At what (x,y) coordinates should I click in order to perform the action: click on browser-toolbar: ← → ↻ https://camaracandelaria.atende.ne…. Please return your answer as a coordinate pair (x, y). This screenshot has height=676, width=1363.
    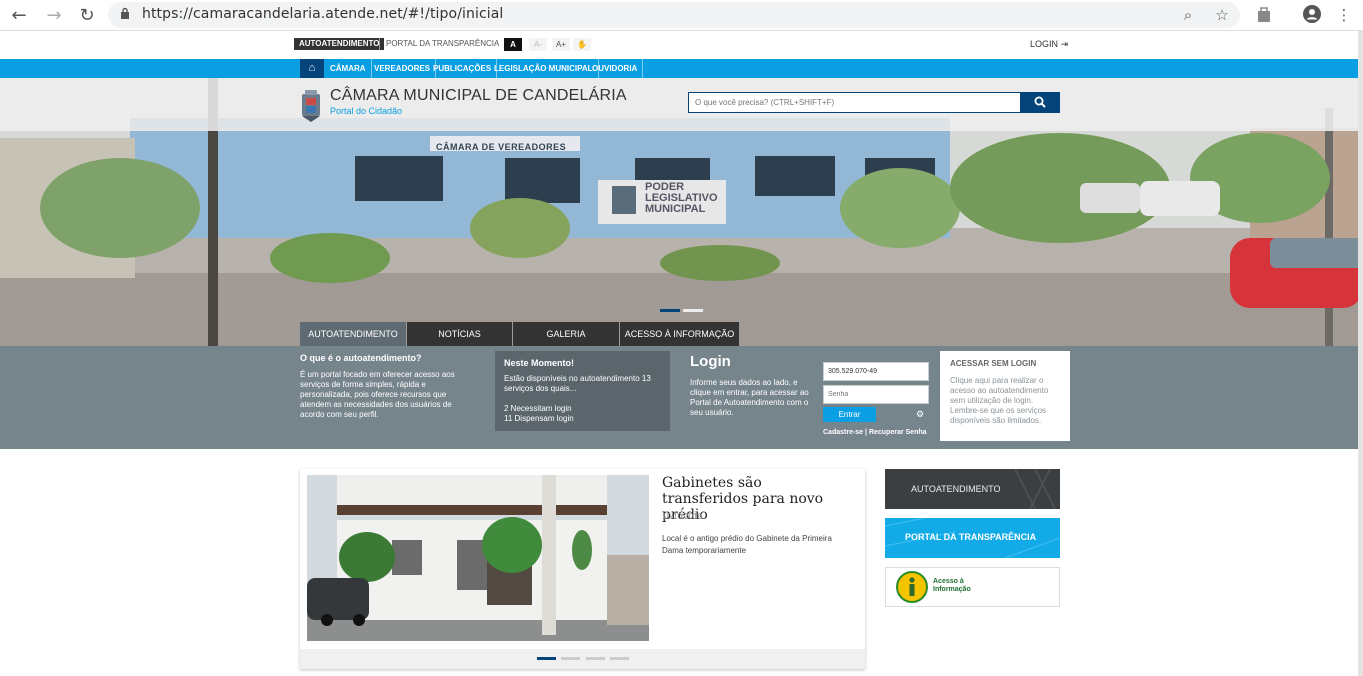
    Looking at the image, I should click on (681, 15).